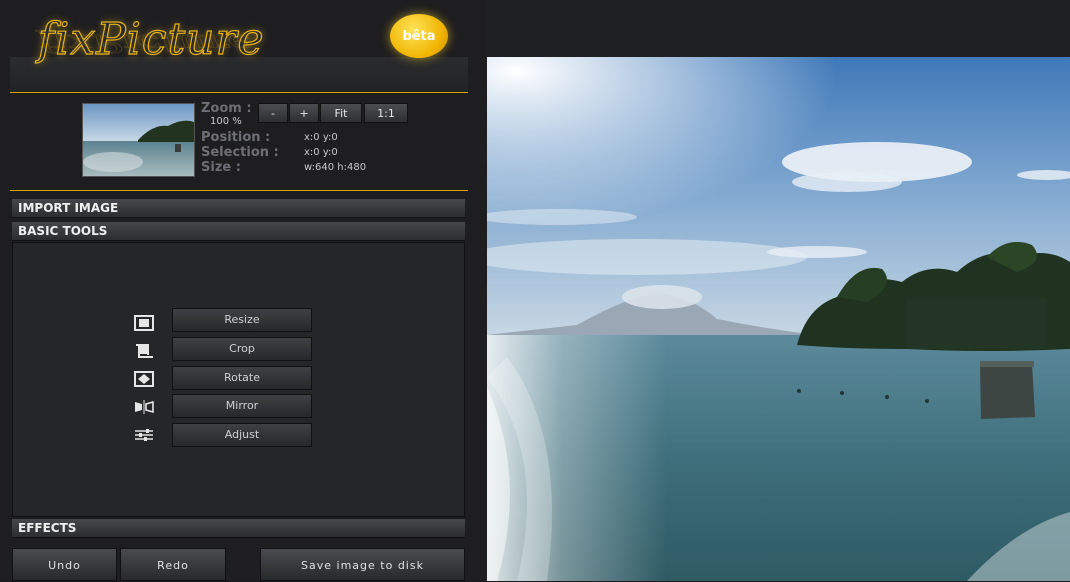 Image resolution: width=1070 pixels, height=582 pixels. What do you see at coordinates (236, 137) in the screenshot?
I see `position-label: Position :` at bounding box center [236, 137].